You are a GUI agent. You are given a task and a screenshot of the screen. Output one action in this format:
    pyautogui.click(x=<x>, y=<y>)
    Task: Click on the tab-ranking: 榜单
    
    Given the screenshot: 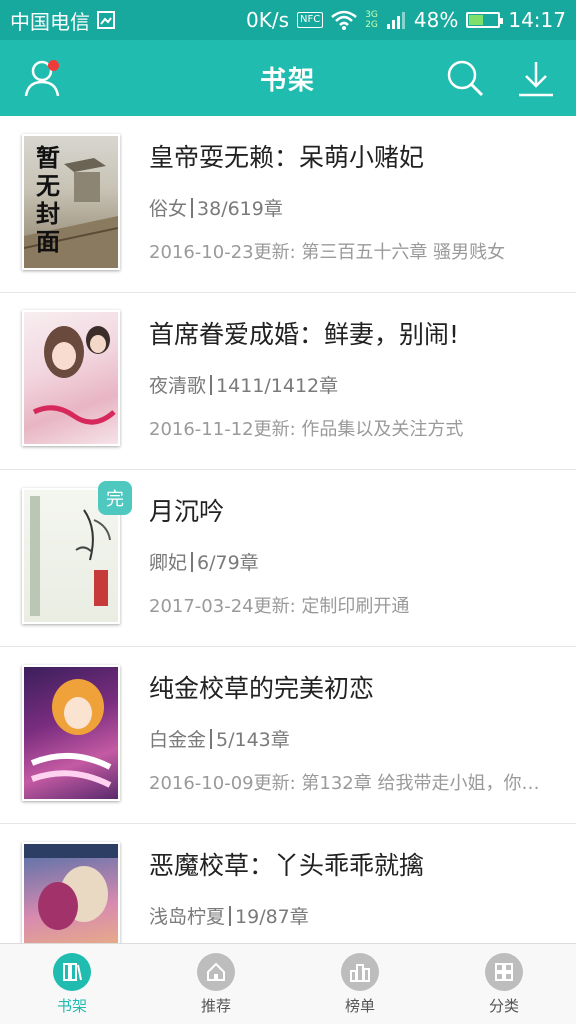 What is the action you would take?
    pyautogui.click(x=360, y=984)
    